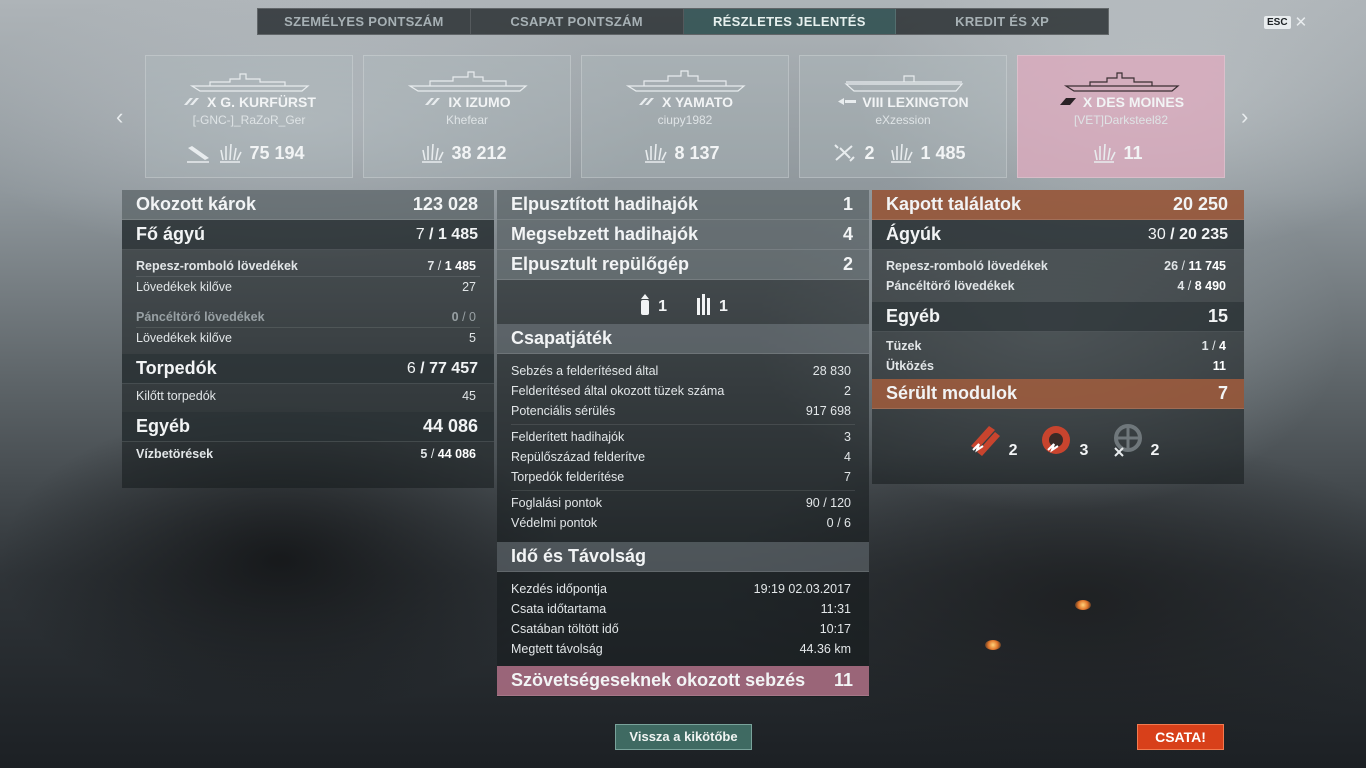  I want to click on distance-row: Megtett távolság 44.36 km, so click(681, 649).